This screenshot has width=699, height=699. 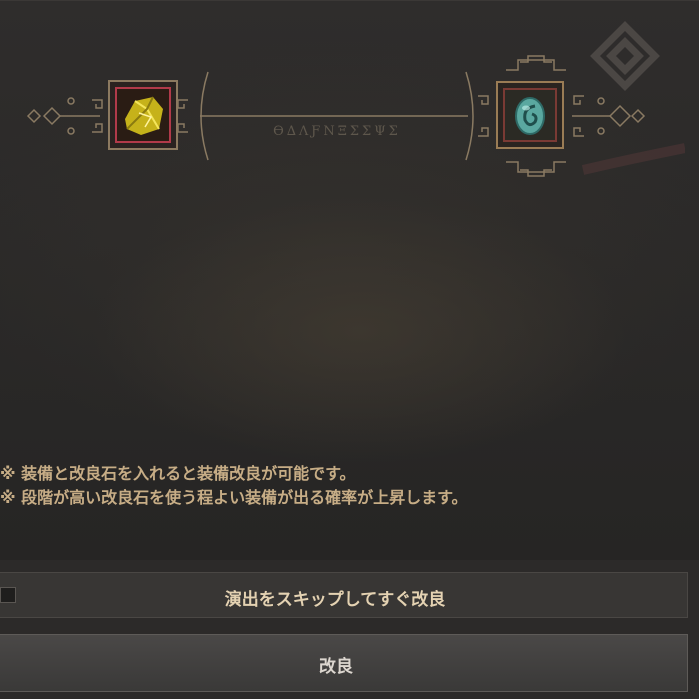 I want to click on teal-egg-stone-icon, so click(x=530, y=115).